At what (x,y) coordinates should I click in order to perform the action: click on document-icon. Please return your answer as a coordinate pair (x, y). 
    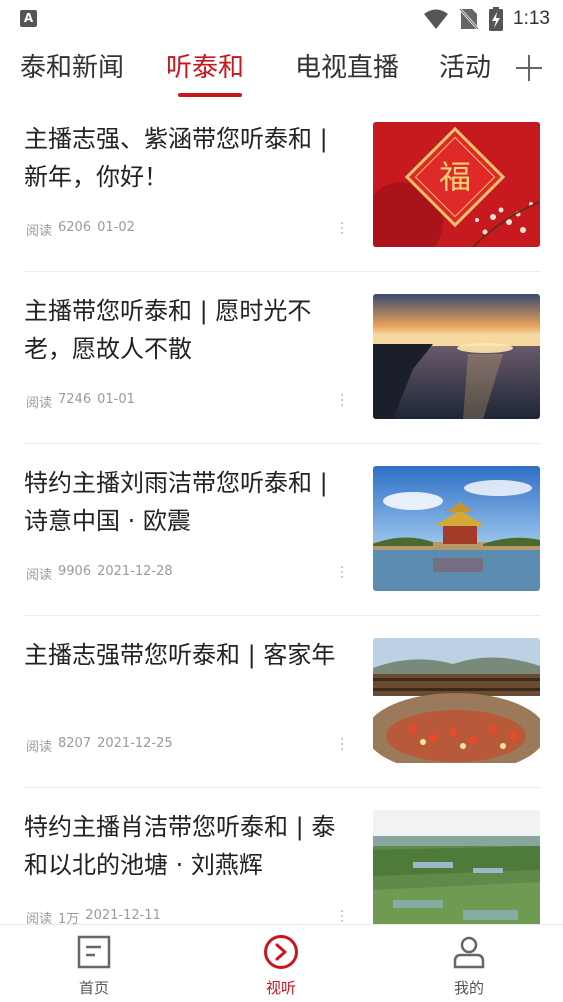
    Looking at the image, I should click on (94, 952).